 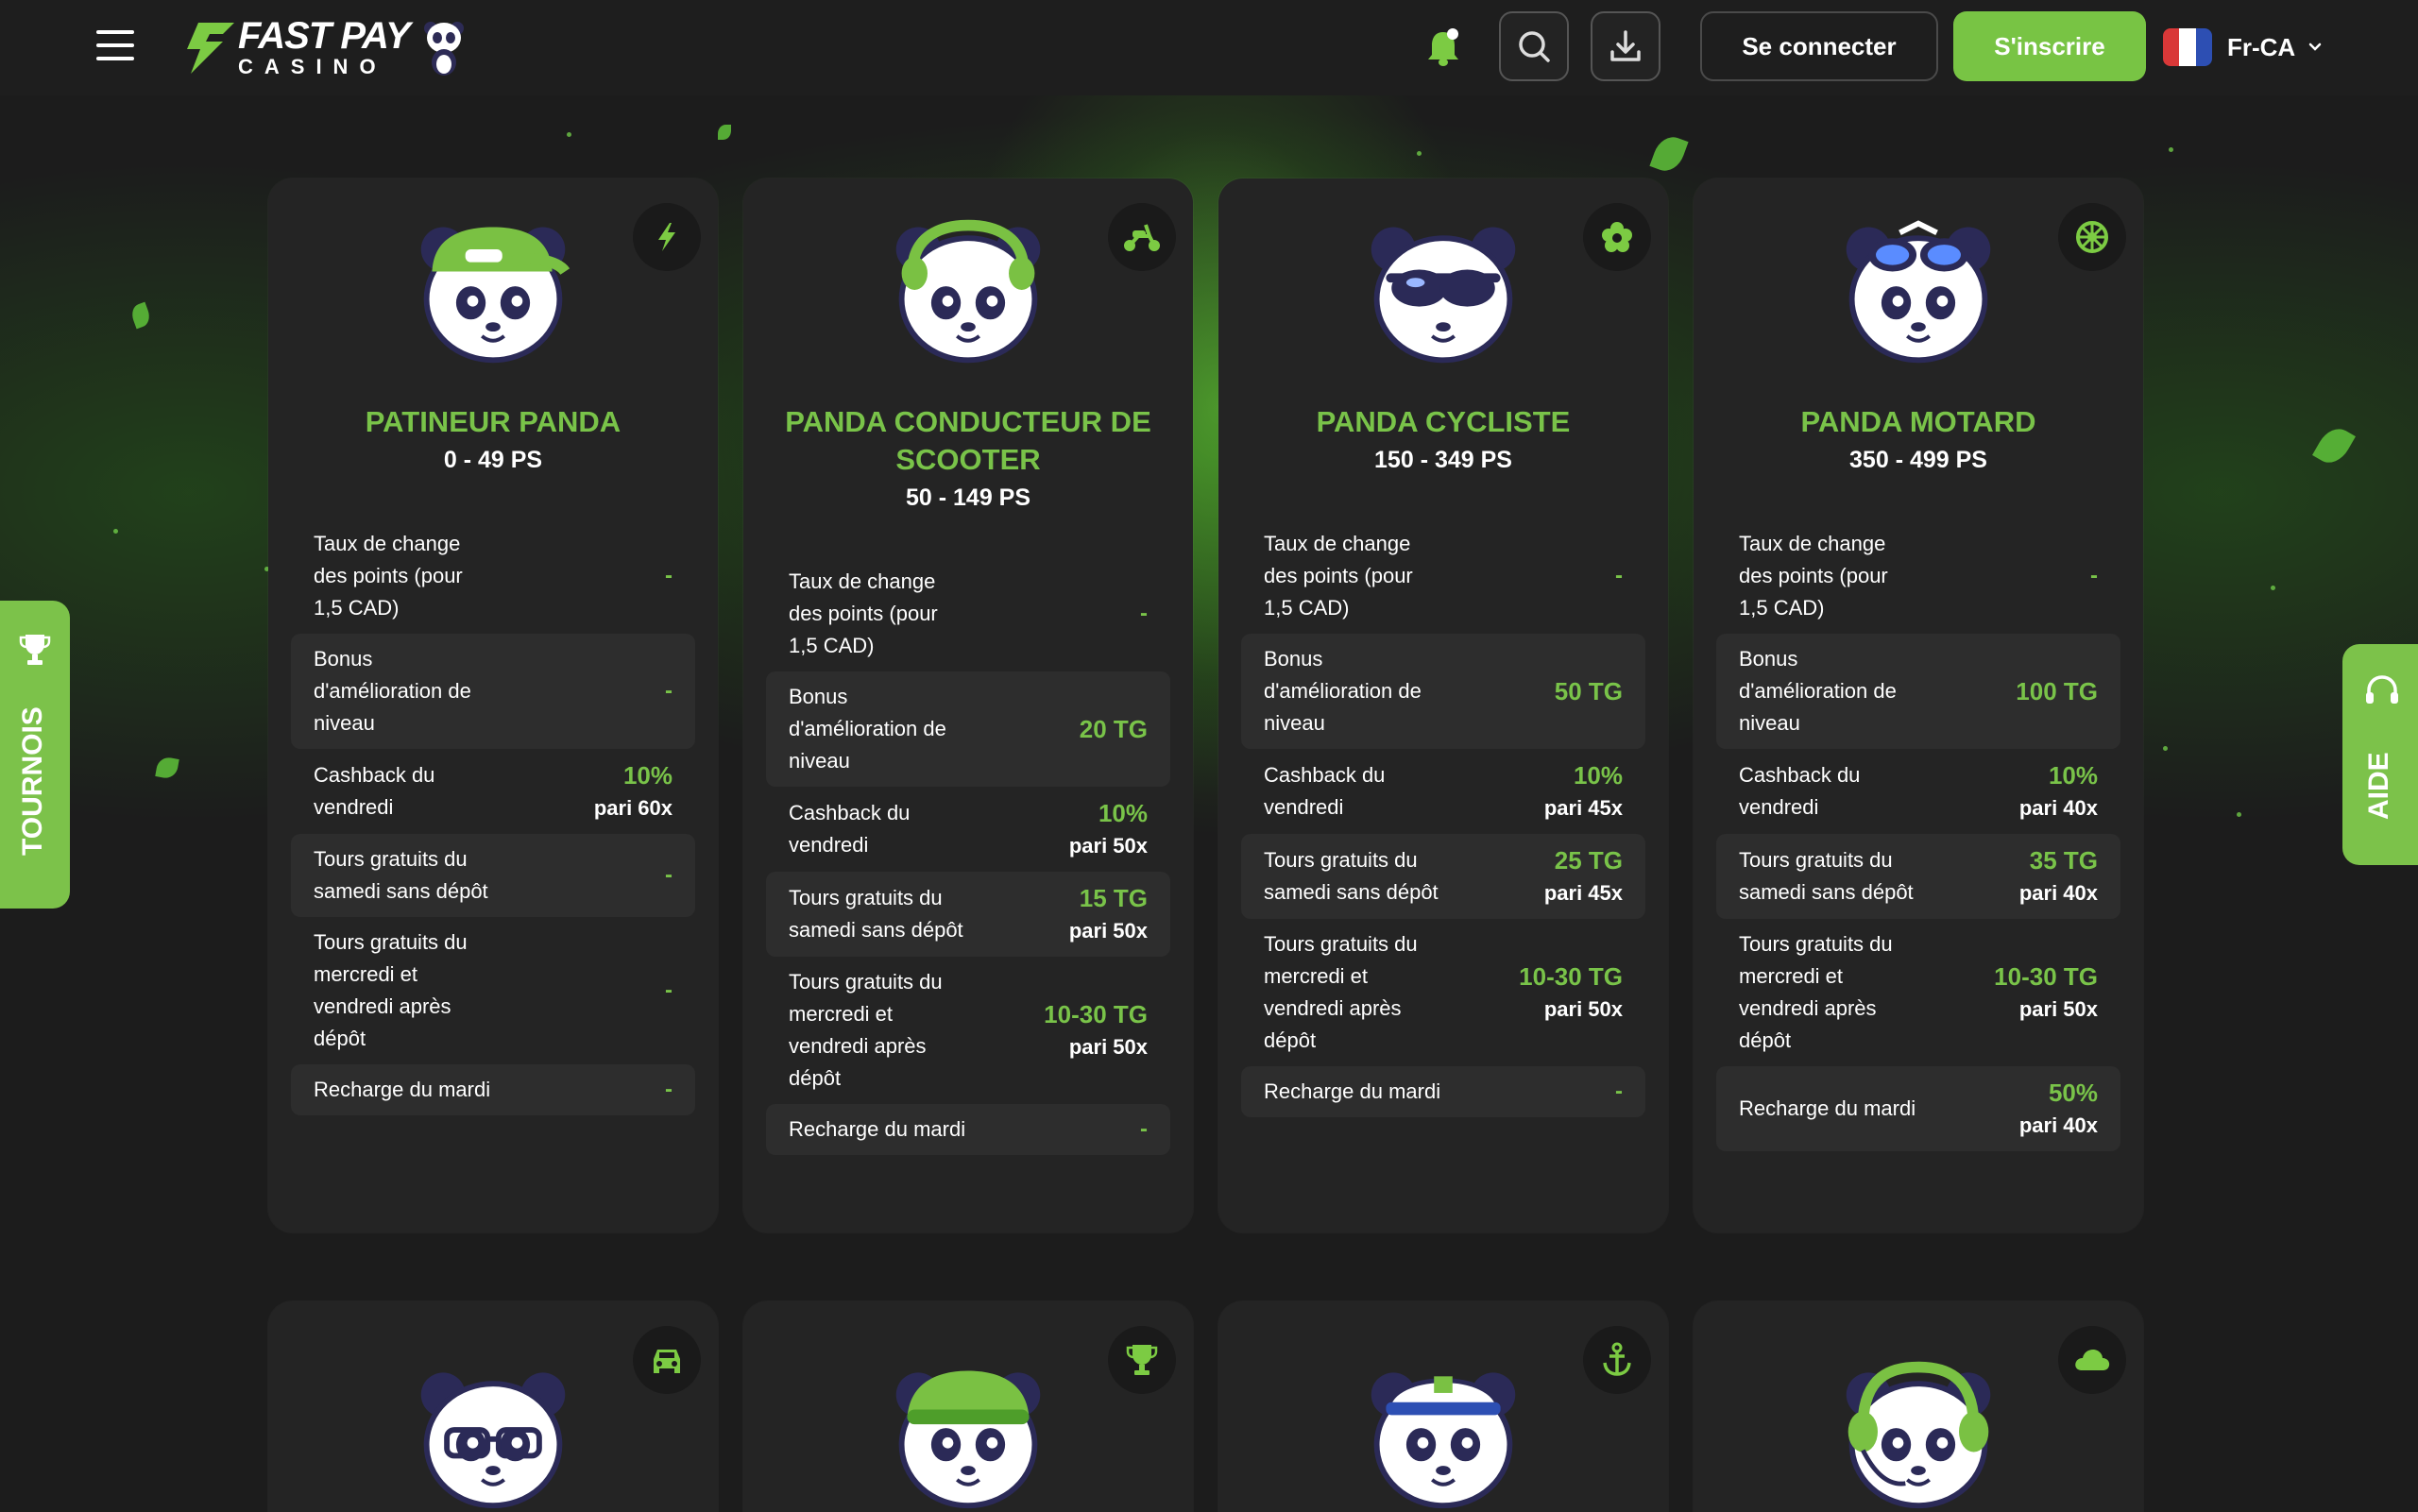 What do you see at coordinates (1108, 914) in the screenshot?
I see `benefit-value: 15 TG pari 50x` at bounding box center [1108, 914].